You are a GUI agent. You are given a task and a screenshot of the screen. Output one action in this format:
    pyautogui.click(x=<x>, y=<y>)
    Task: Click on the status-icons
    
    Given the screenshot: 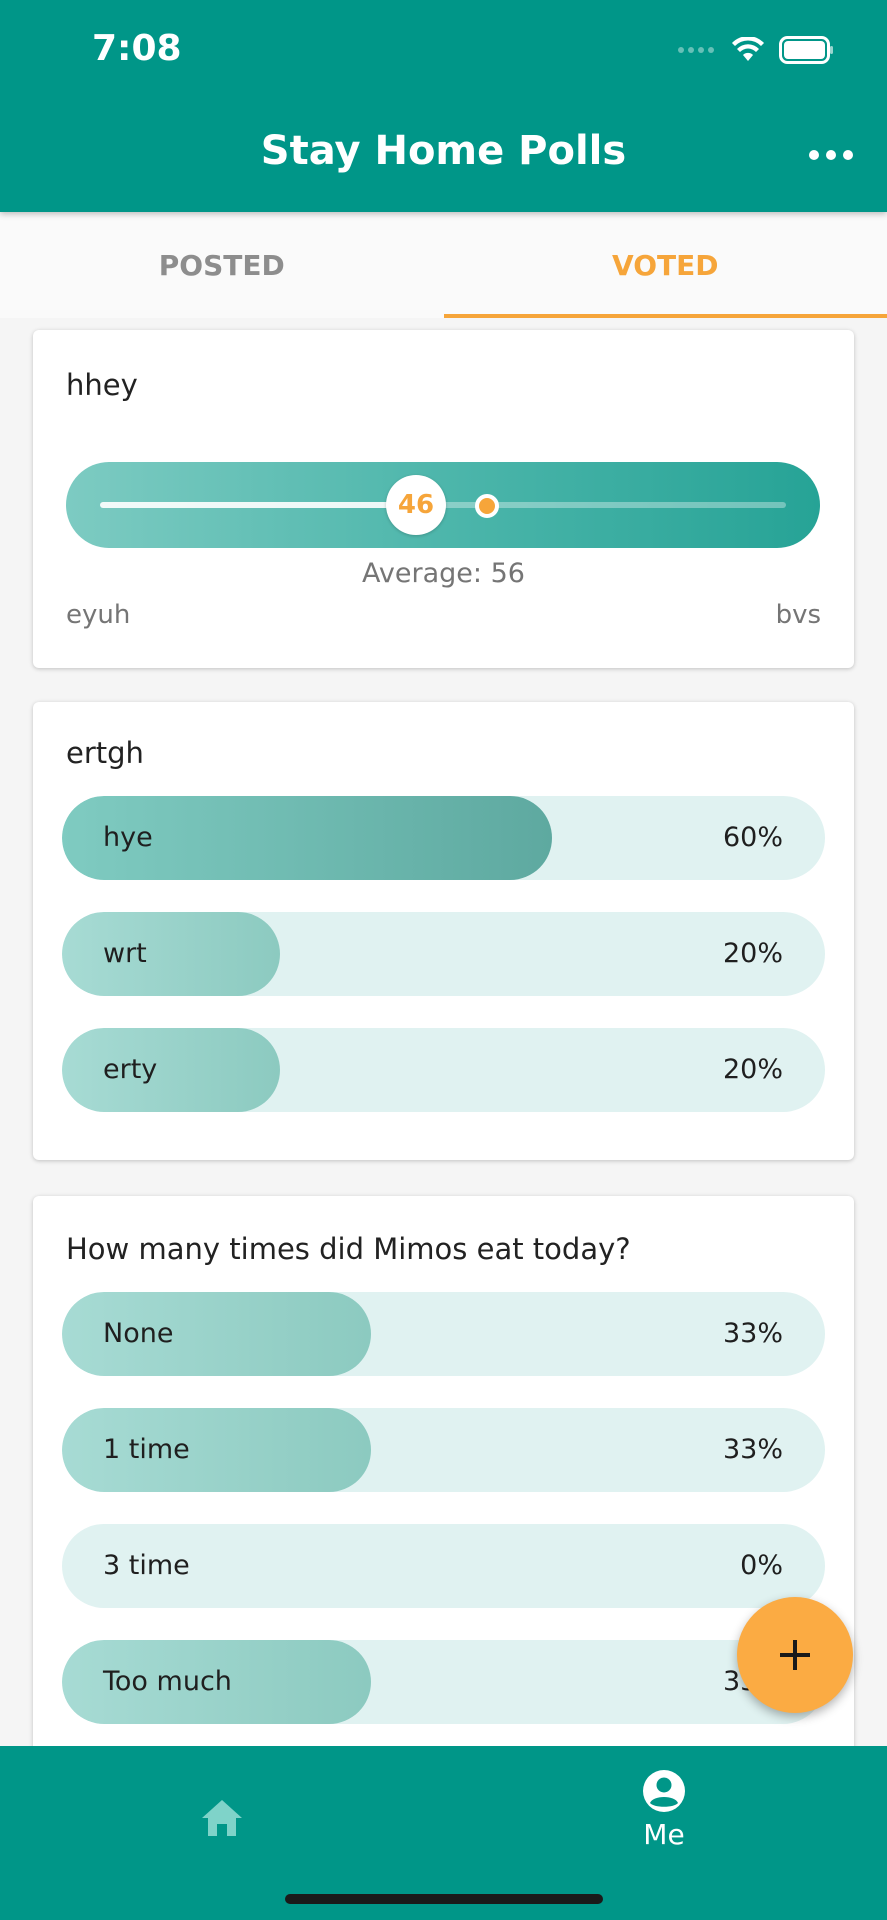 What is the action you would take?
    pyautogui.click(x=756, y=50)
    